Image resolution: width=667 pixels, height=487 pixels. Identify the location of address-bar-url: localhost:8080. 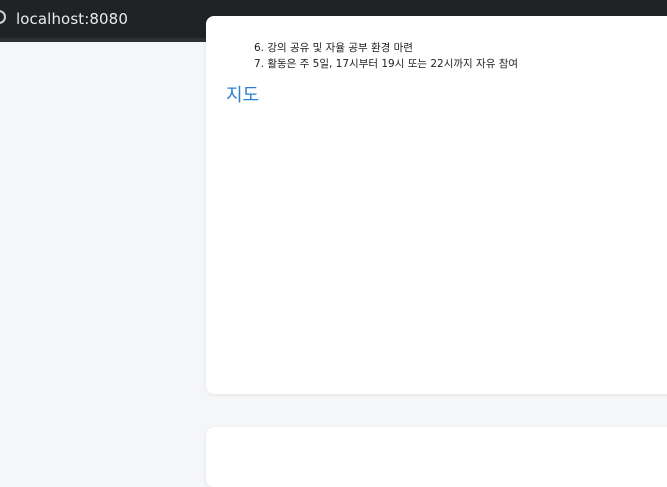
(72, 19).